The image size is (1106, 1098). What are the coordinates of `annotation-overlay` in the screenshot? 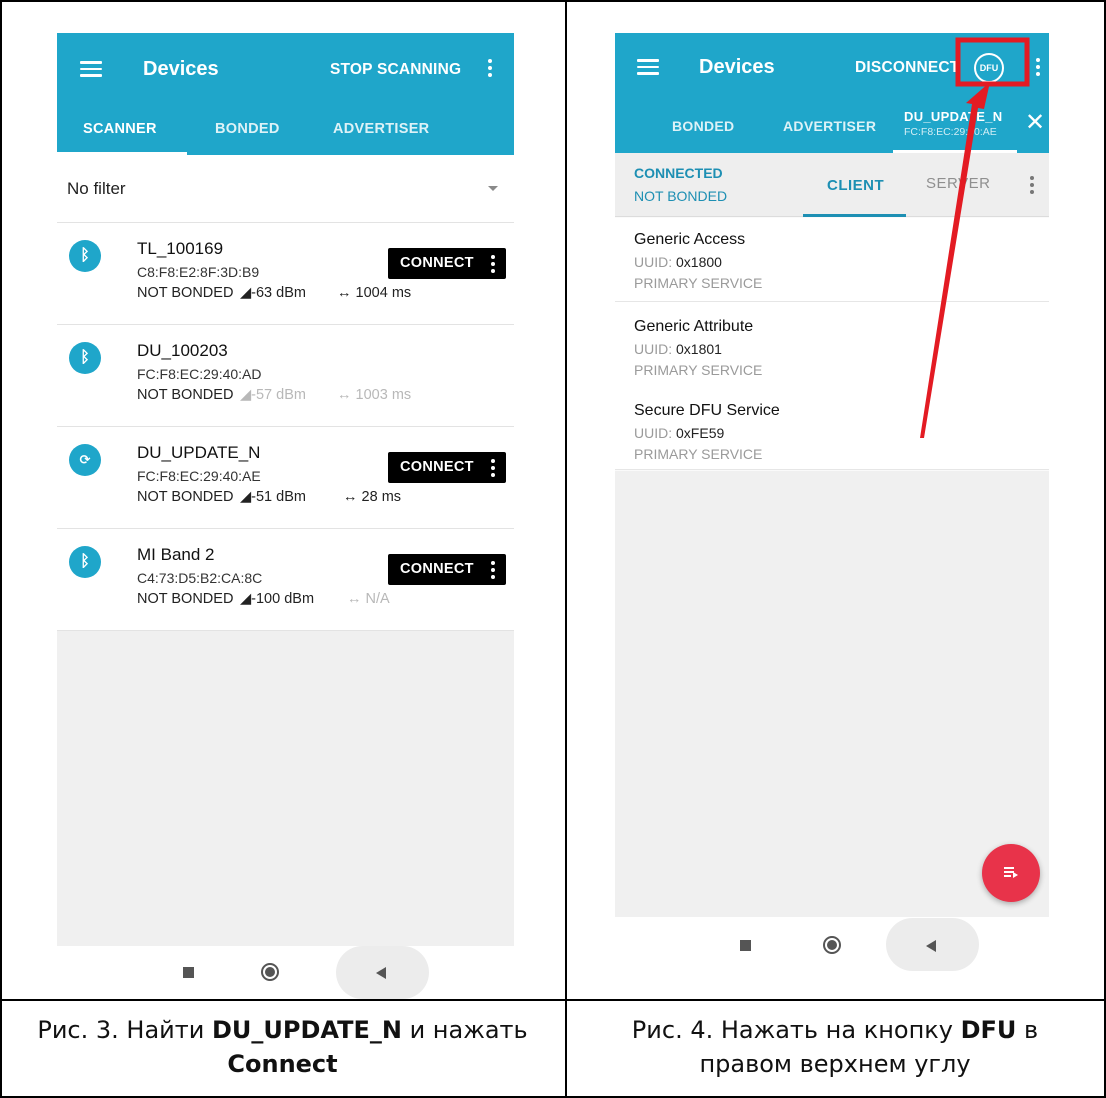 It's located at (975, 237).